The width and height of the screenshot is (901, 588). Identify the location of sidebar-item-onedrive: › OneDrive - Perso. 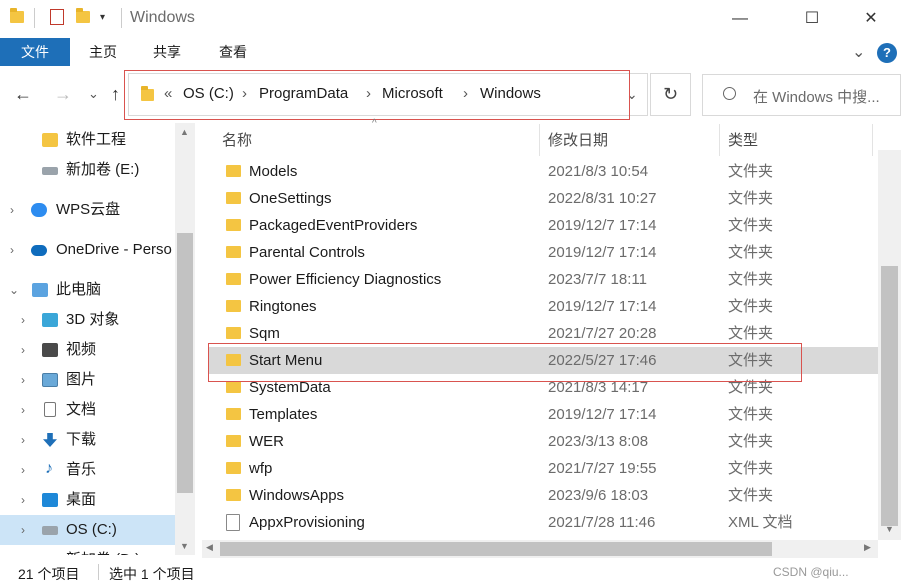
(87, 250).